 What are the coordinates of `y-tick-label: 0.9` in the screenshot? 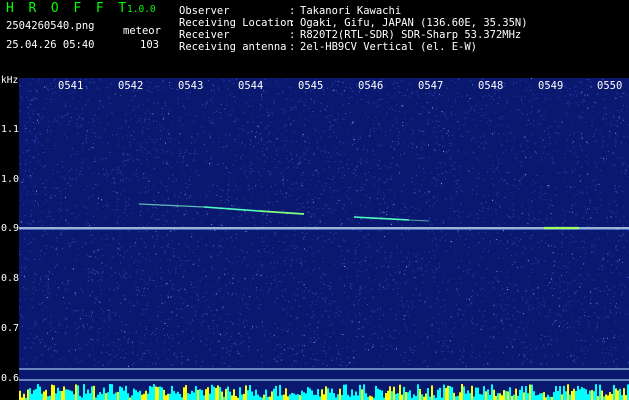 It's located at (10, 228).